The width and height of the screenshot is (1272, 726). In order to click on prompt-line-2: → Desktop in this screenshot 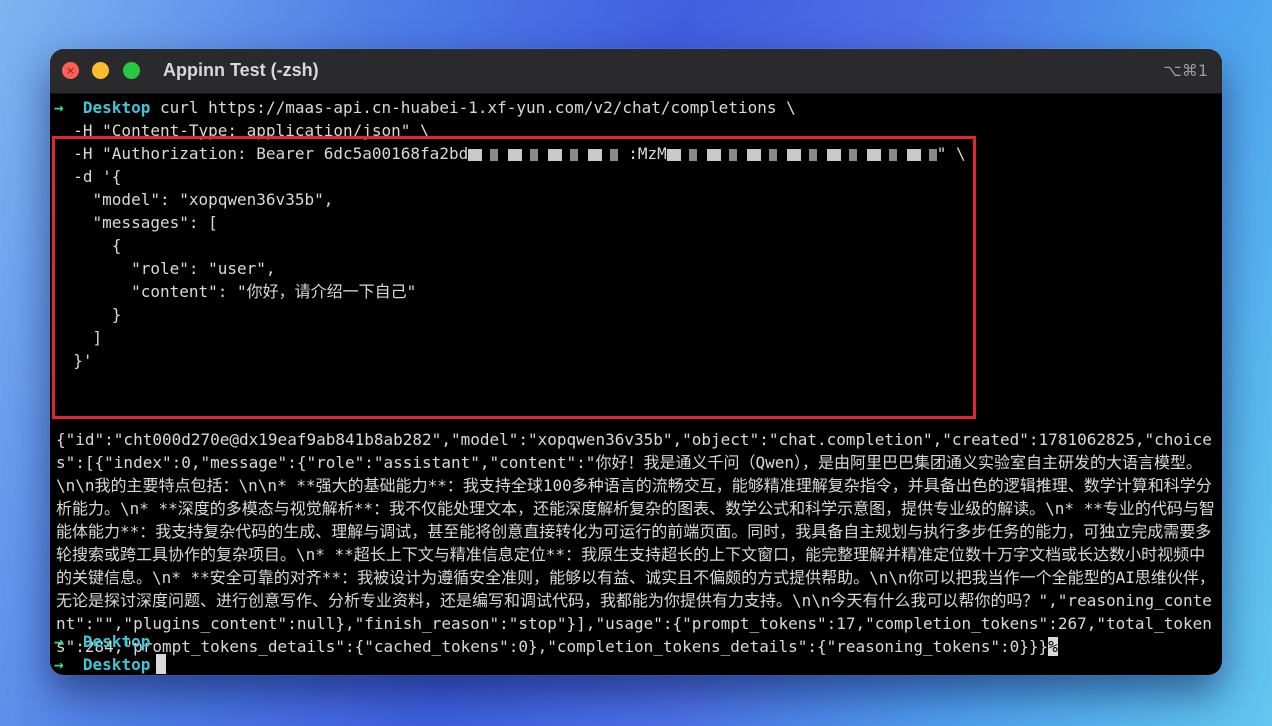, I will do `click(110, 664)`.